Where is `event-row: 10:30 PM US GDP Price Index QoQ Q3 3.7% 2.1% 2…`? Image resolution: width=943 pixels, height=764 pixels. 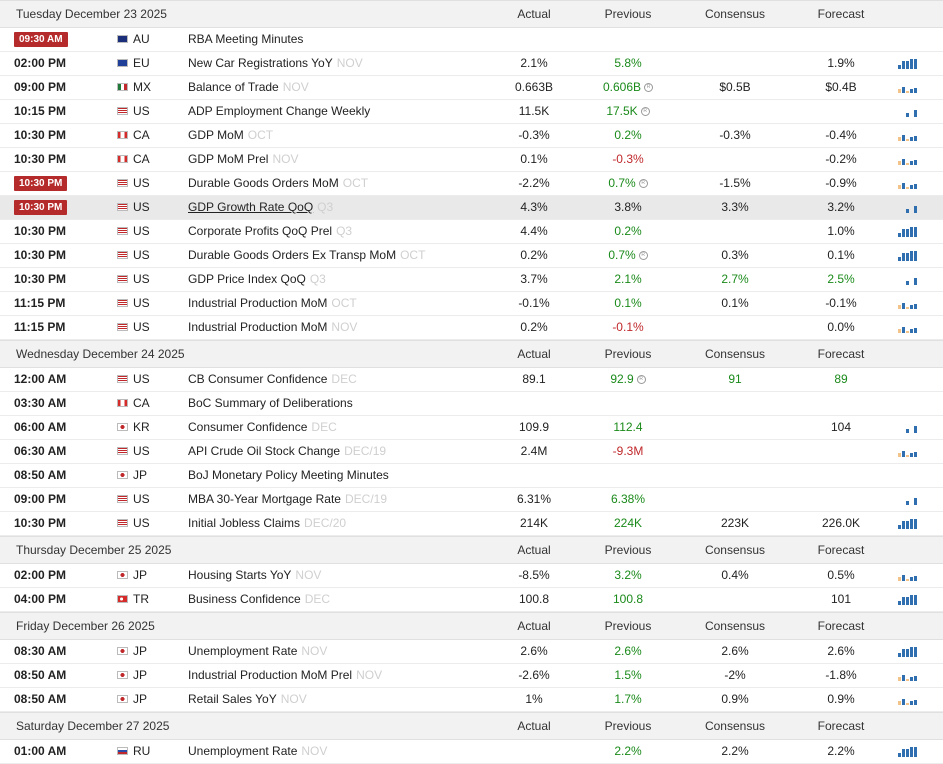 event-row: 10:30 PM US GDP Price Index QoQ Q3 3.7% 2.1% 2… is located at coordinates (471, 280).